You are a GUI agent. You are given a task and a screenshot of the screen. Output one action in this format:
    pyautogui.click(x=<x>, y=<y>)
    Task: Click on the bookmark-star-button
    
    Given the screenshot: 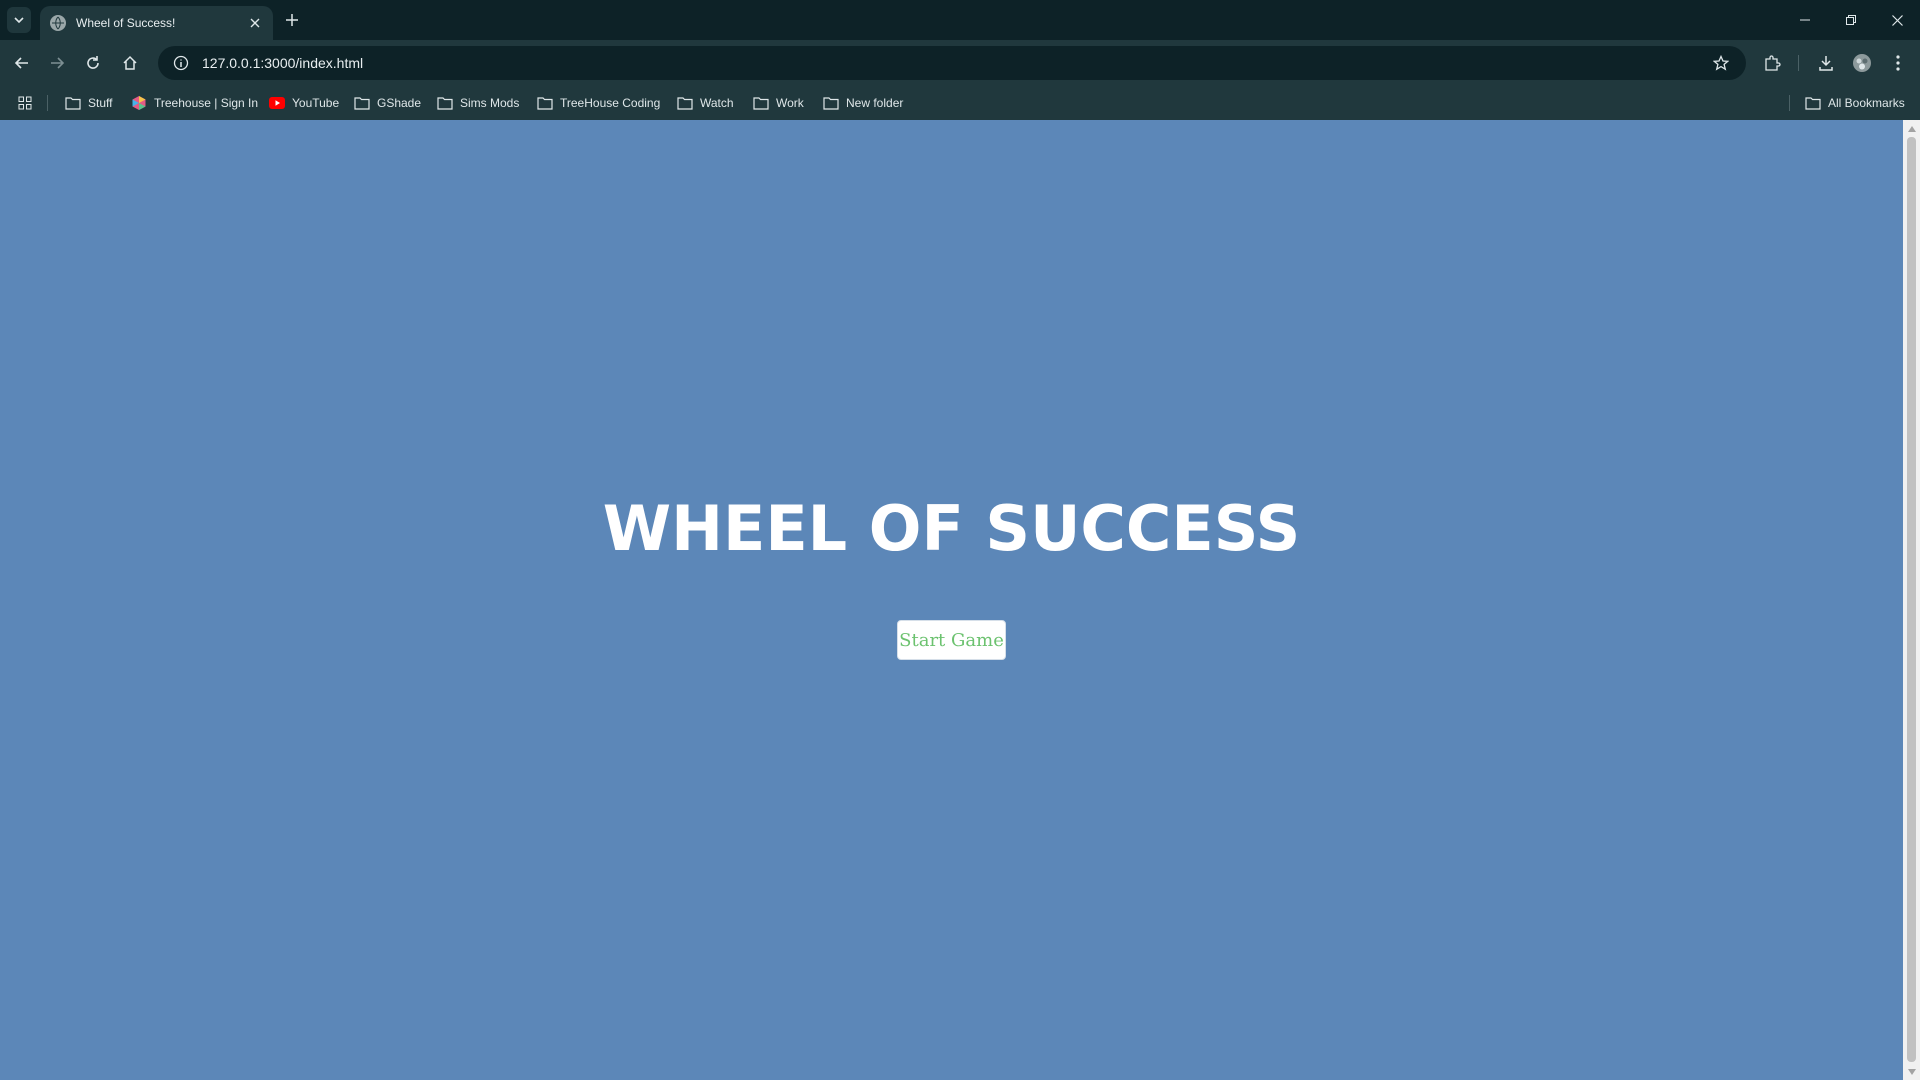 What is the action you would take?
    pyautogui.click(x=1721, y=63)
    